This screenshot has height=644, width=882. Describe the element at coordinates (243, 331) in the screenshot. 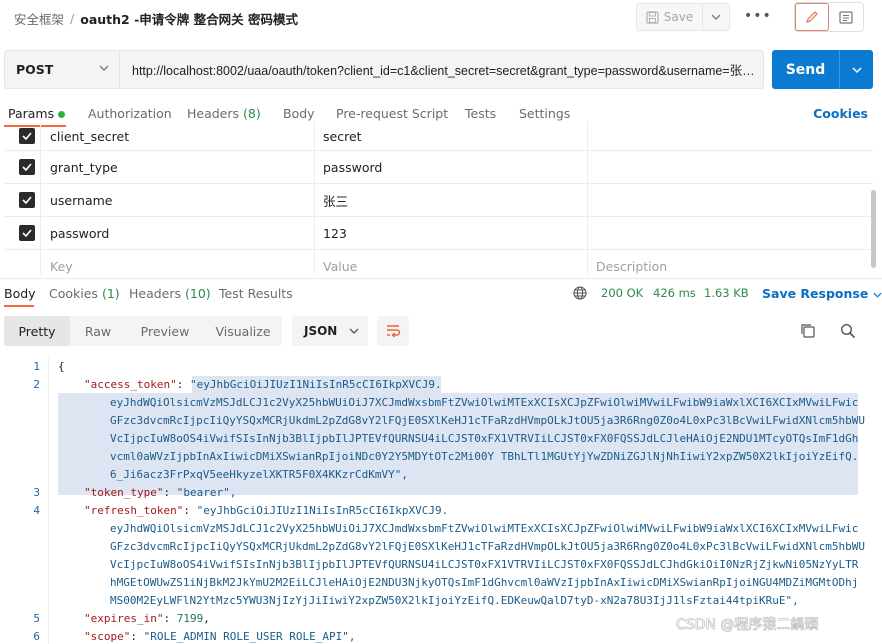

I see `view-visualize-button: Visualize` at that location.